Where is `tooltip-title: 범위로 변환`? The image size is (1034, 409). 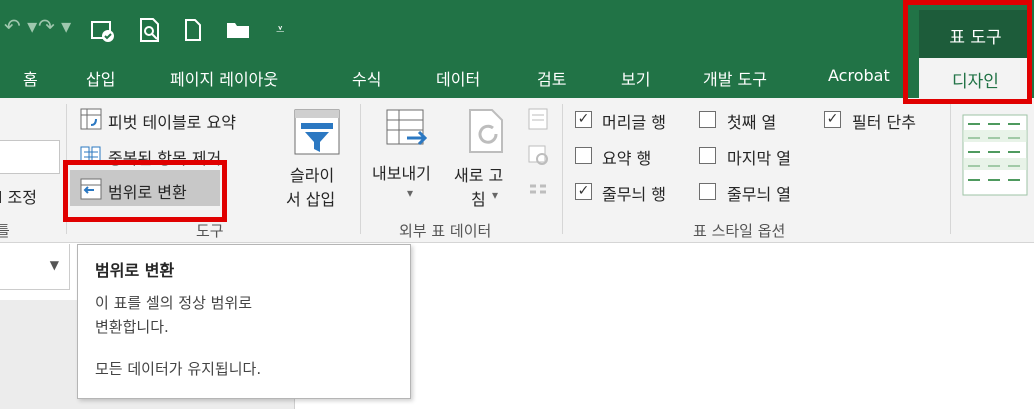 tooltip-title: 범위로 변환 is located at coordinates (135, 270).